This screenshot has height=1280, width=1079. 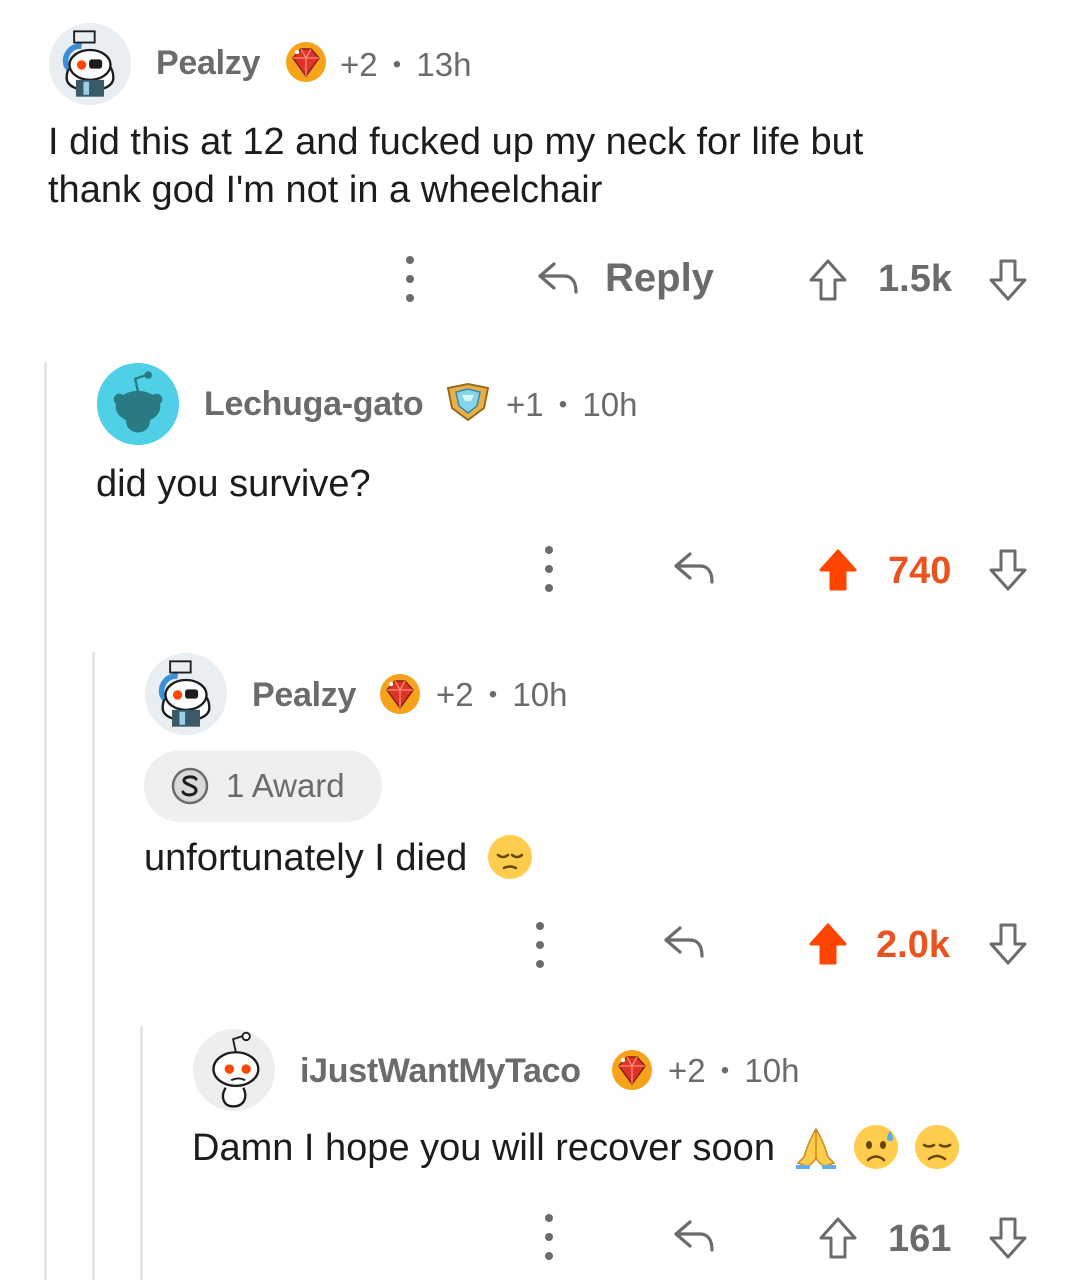 What do you see at coordinates (285, 785) in the screenshot?
I see `award-label: 1 Award` at bounding box center [285, 785].